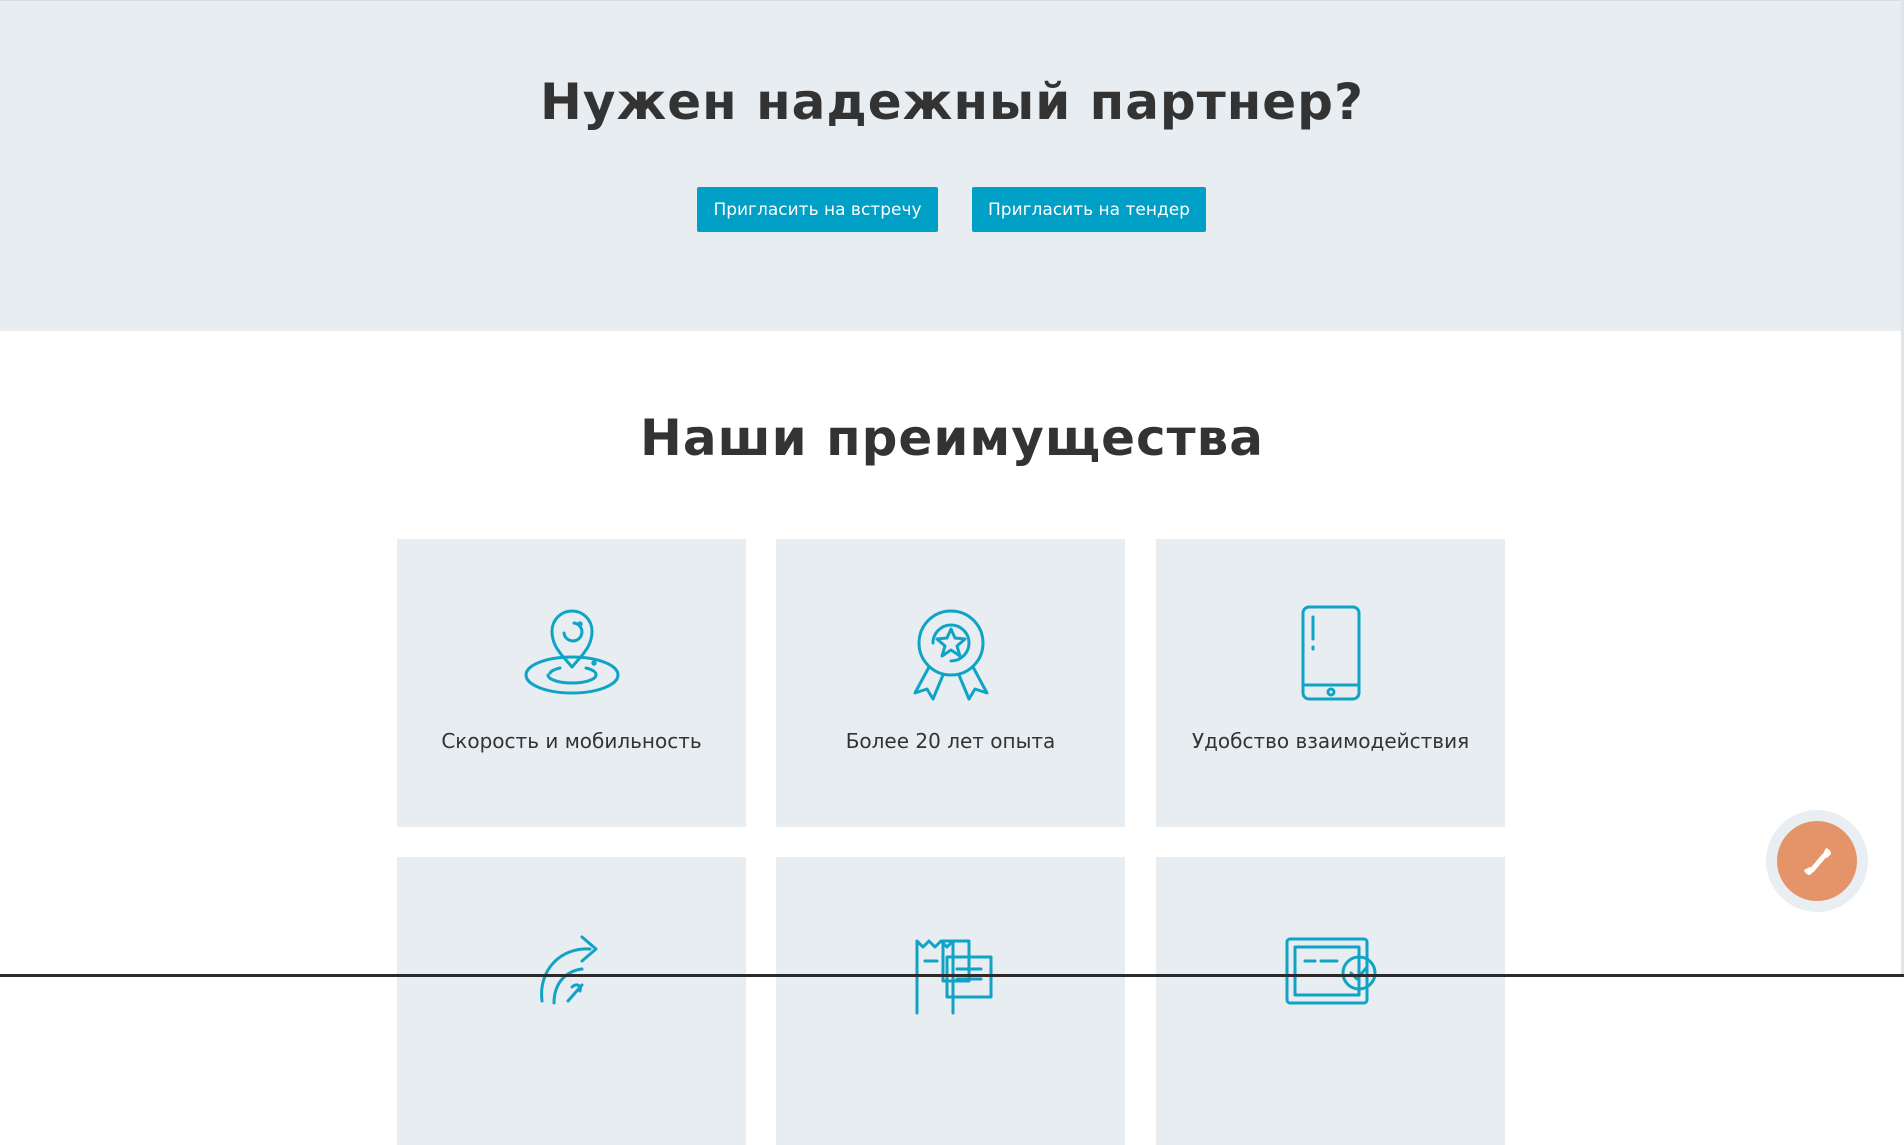  I want to click on location-pin-icon, so click(572, 652).